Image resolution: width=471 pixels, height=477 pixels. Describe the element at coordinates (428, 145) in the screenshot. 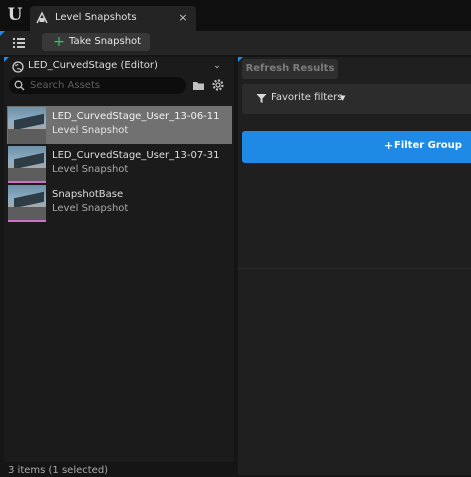

I see `filter-group-label: Filter Group` at that location.